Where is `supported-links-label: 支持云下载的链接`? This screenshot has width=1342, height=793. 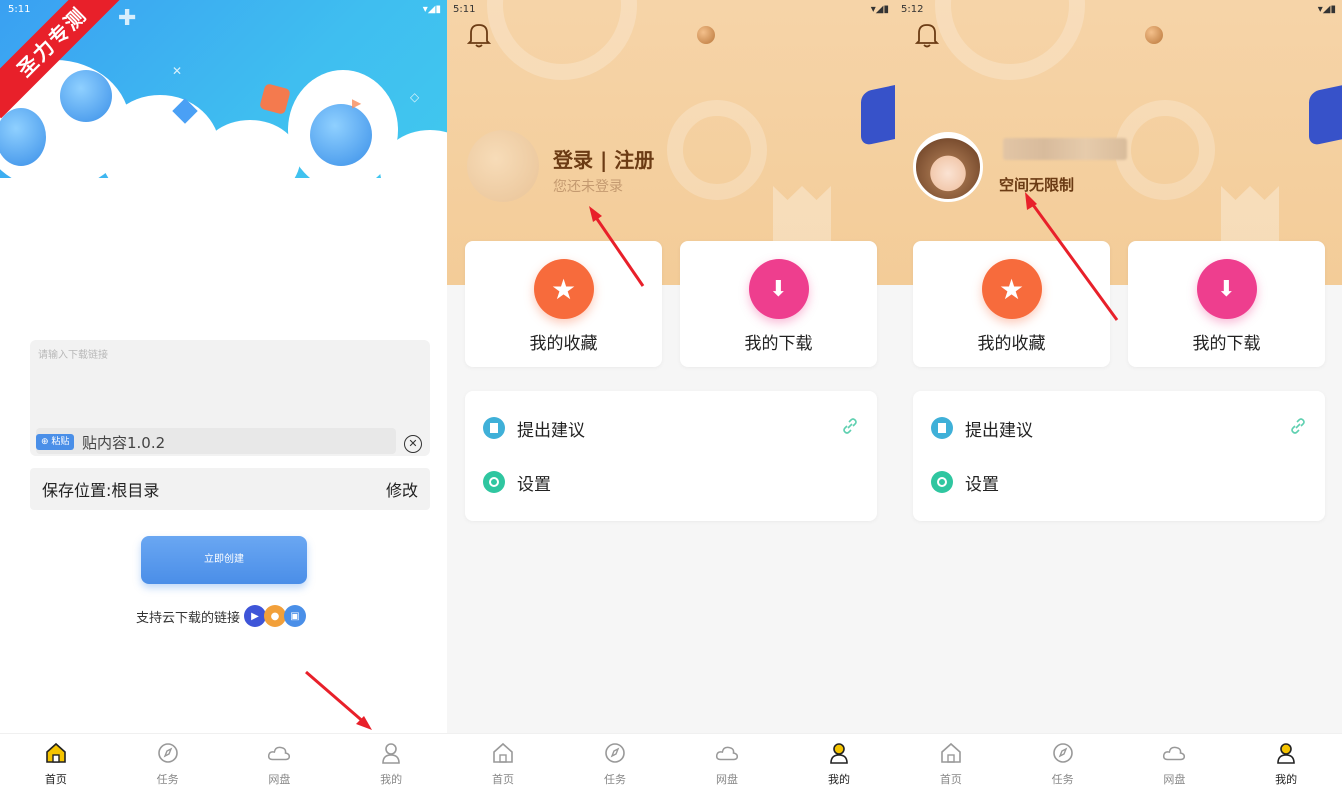 supported-links-label: 支持云下载的链接 is located at coordinates (188, 618).